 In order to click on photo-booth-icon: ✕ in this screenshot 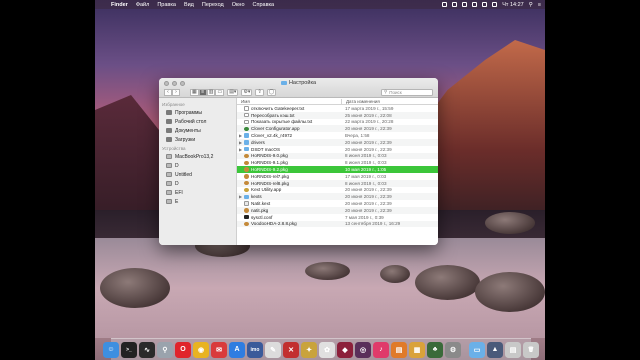, I will do `click(291, 349)`.